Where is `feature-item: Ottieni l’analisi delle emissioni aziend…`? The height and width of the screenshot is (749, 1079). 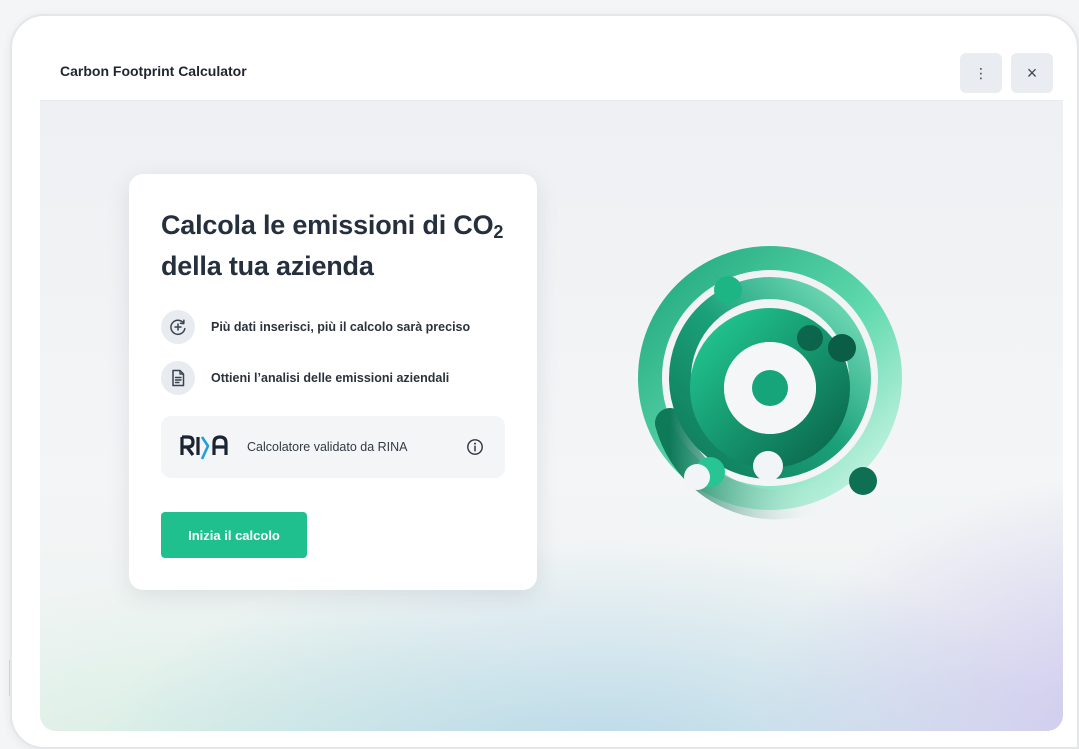
feature-item: Ottieni l’analisi delle emissioni aziend… is located at coordinates (305, 378).